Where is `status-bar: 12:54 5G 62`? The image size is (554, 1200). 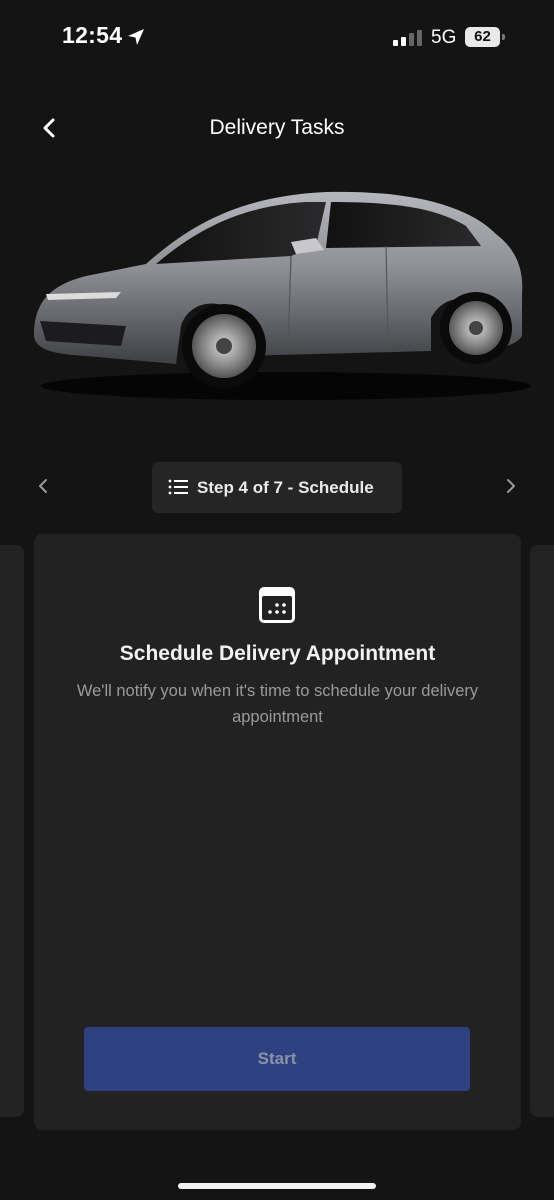 status-bar: 12:54 5G 62 is located at coordinates (277, 40).